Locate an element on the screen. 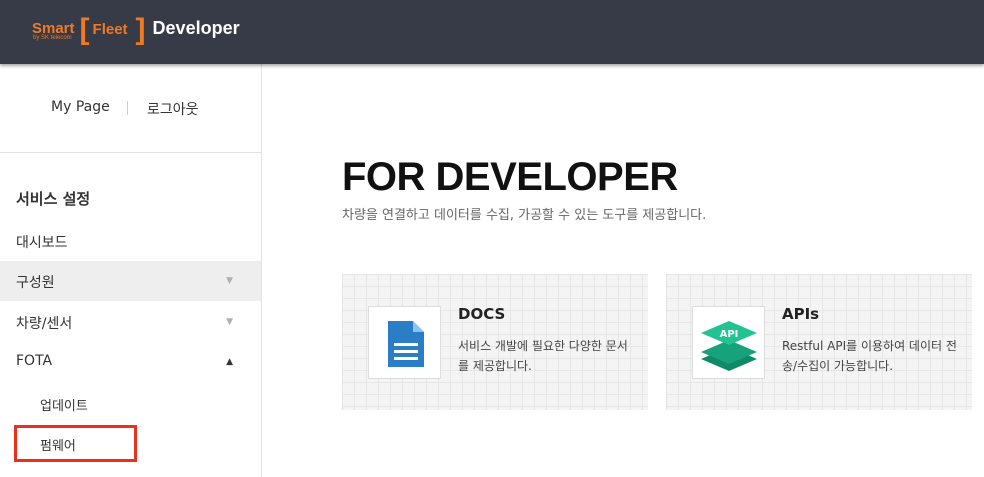  apis-card-description: Restful API를 이용하여 데이터 전송/수집이 가능합니다. is located at coordinates (869, 356).